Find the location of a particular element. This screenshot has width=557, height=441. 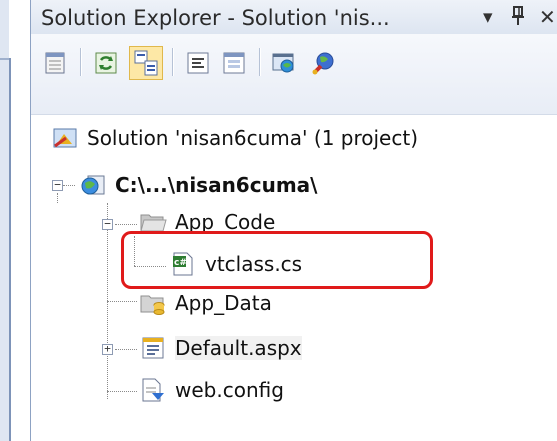

left-panel-edge is located at coordinates (4, 220).